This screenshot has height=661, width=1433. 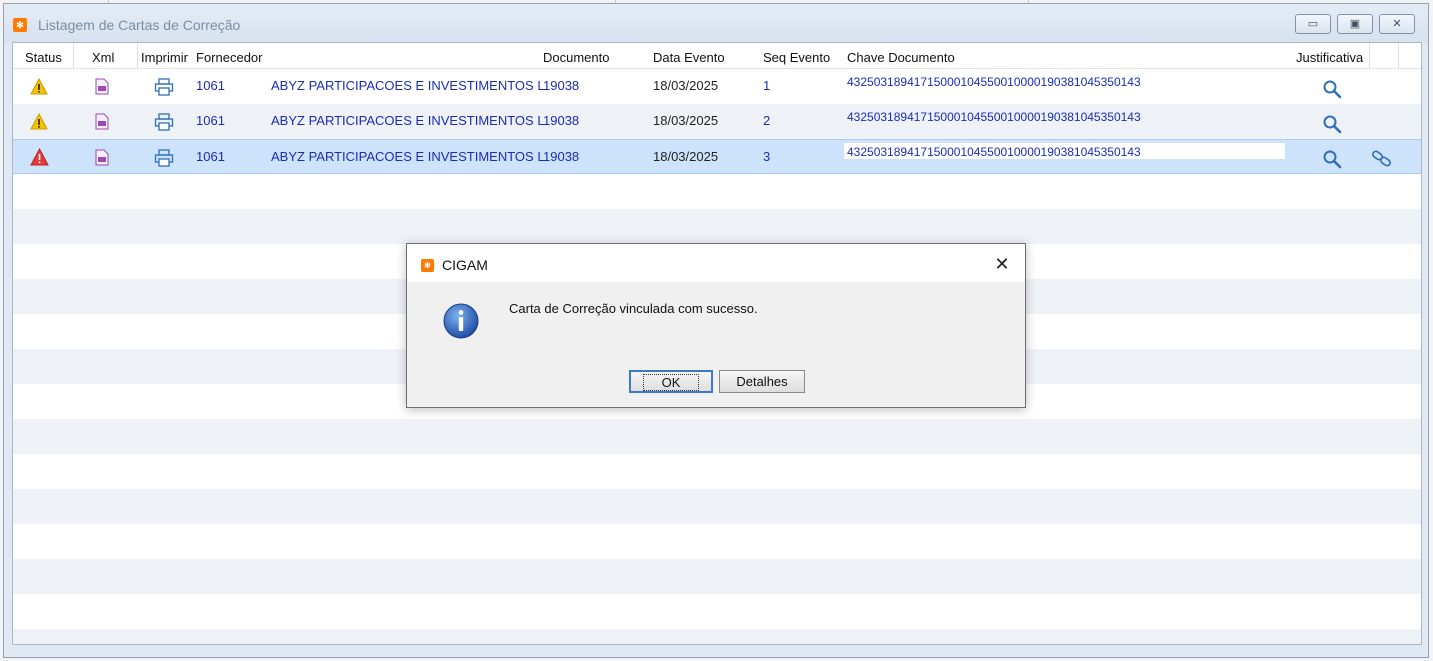 I want to click on seq-evento: 3, so click(x=767, y=156).